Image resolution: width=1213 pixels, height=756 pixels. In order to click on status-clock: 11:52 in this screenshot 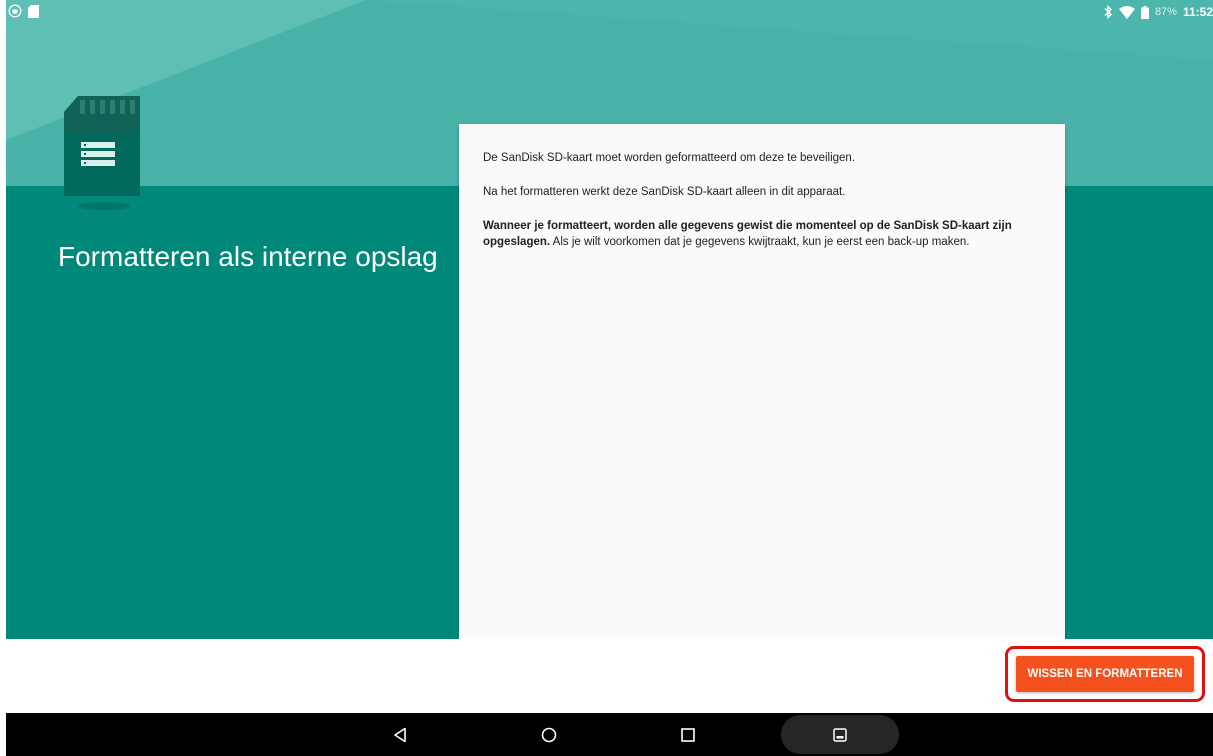, I will do `click(1197, 12)`.